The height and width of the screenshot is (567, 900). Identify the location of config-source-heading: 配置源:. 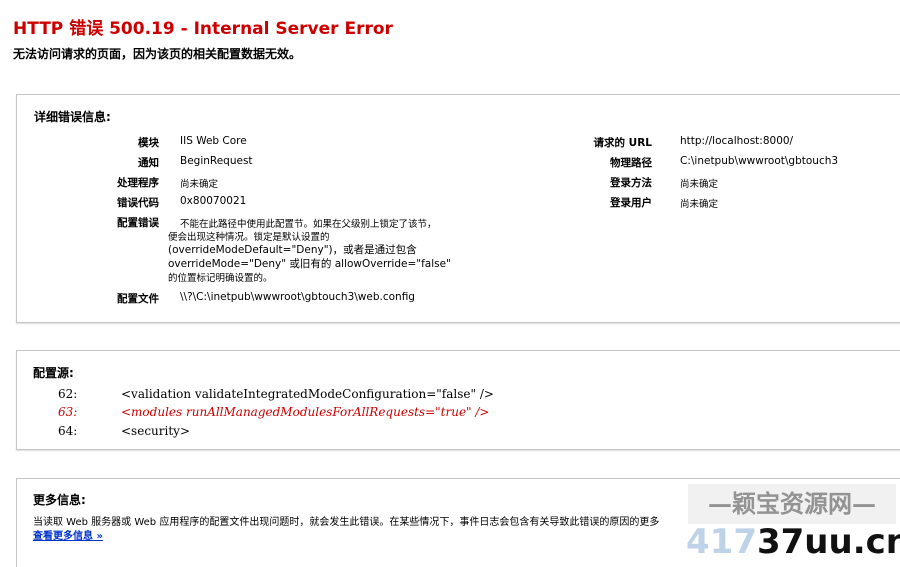
(53, 373).